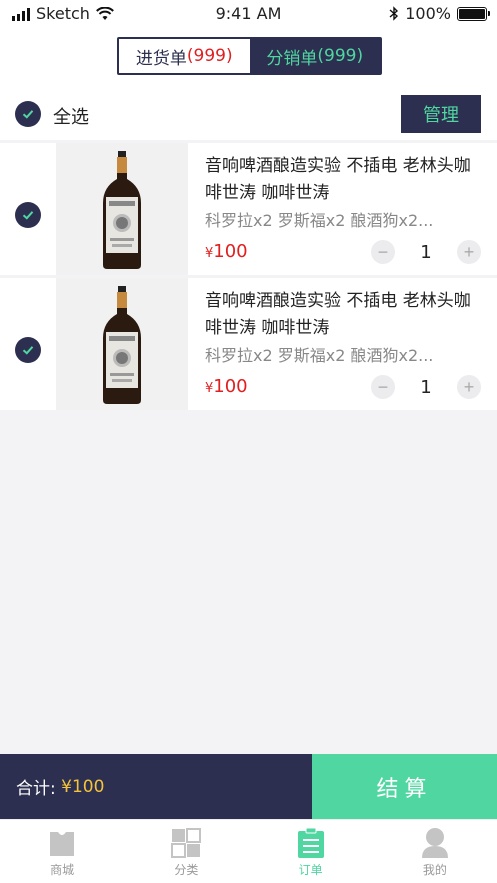  Describe the element at coordinates (186, 870) in the screenshot. I see `tab-label: 分类` at that location.